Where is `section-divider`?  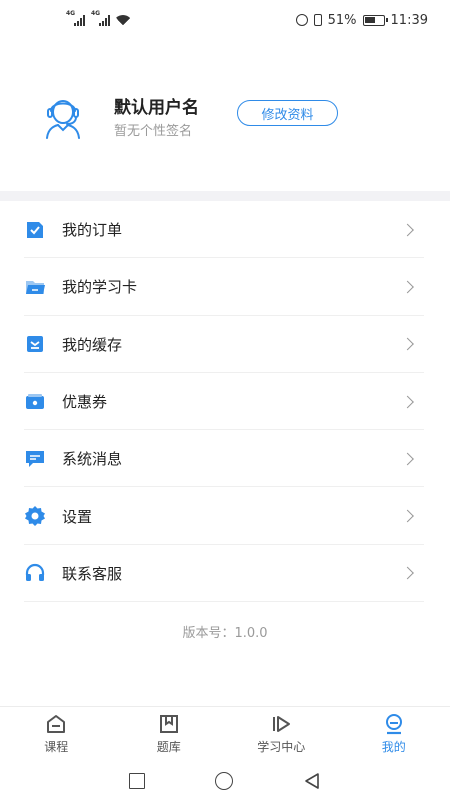 section-divider is located at coordinates (225, 196).